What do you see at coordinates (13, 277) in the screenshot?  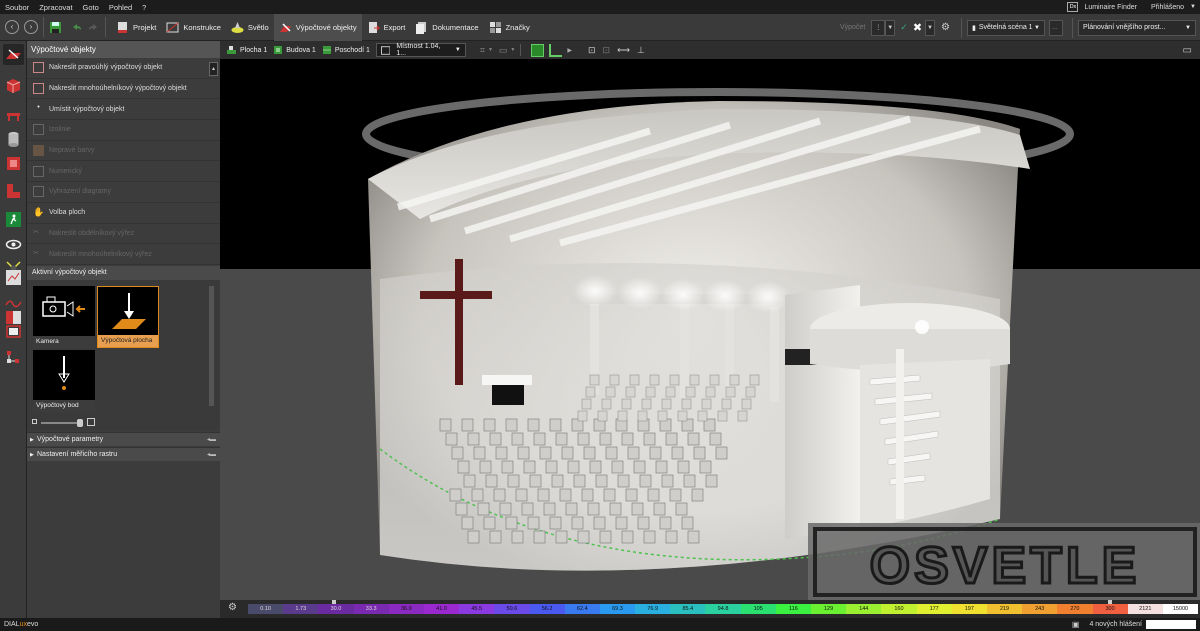 I see `rail-chart-button` at bounding box center [13, 277].